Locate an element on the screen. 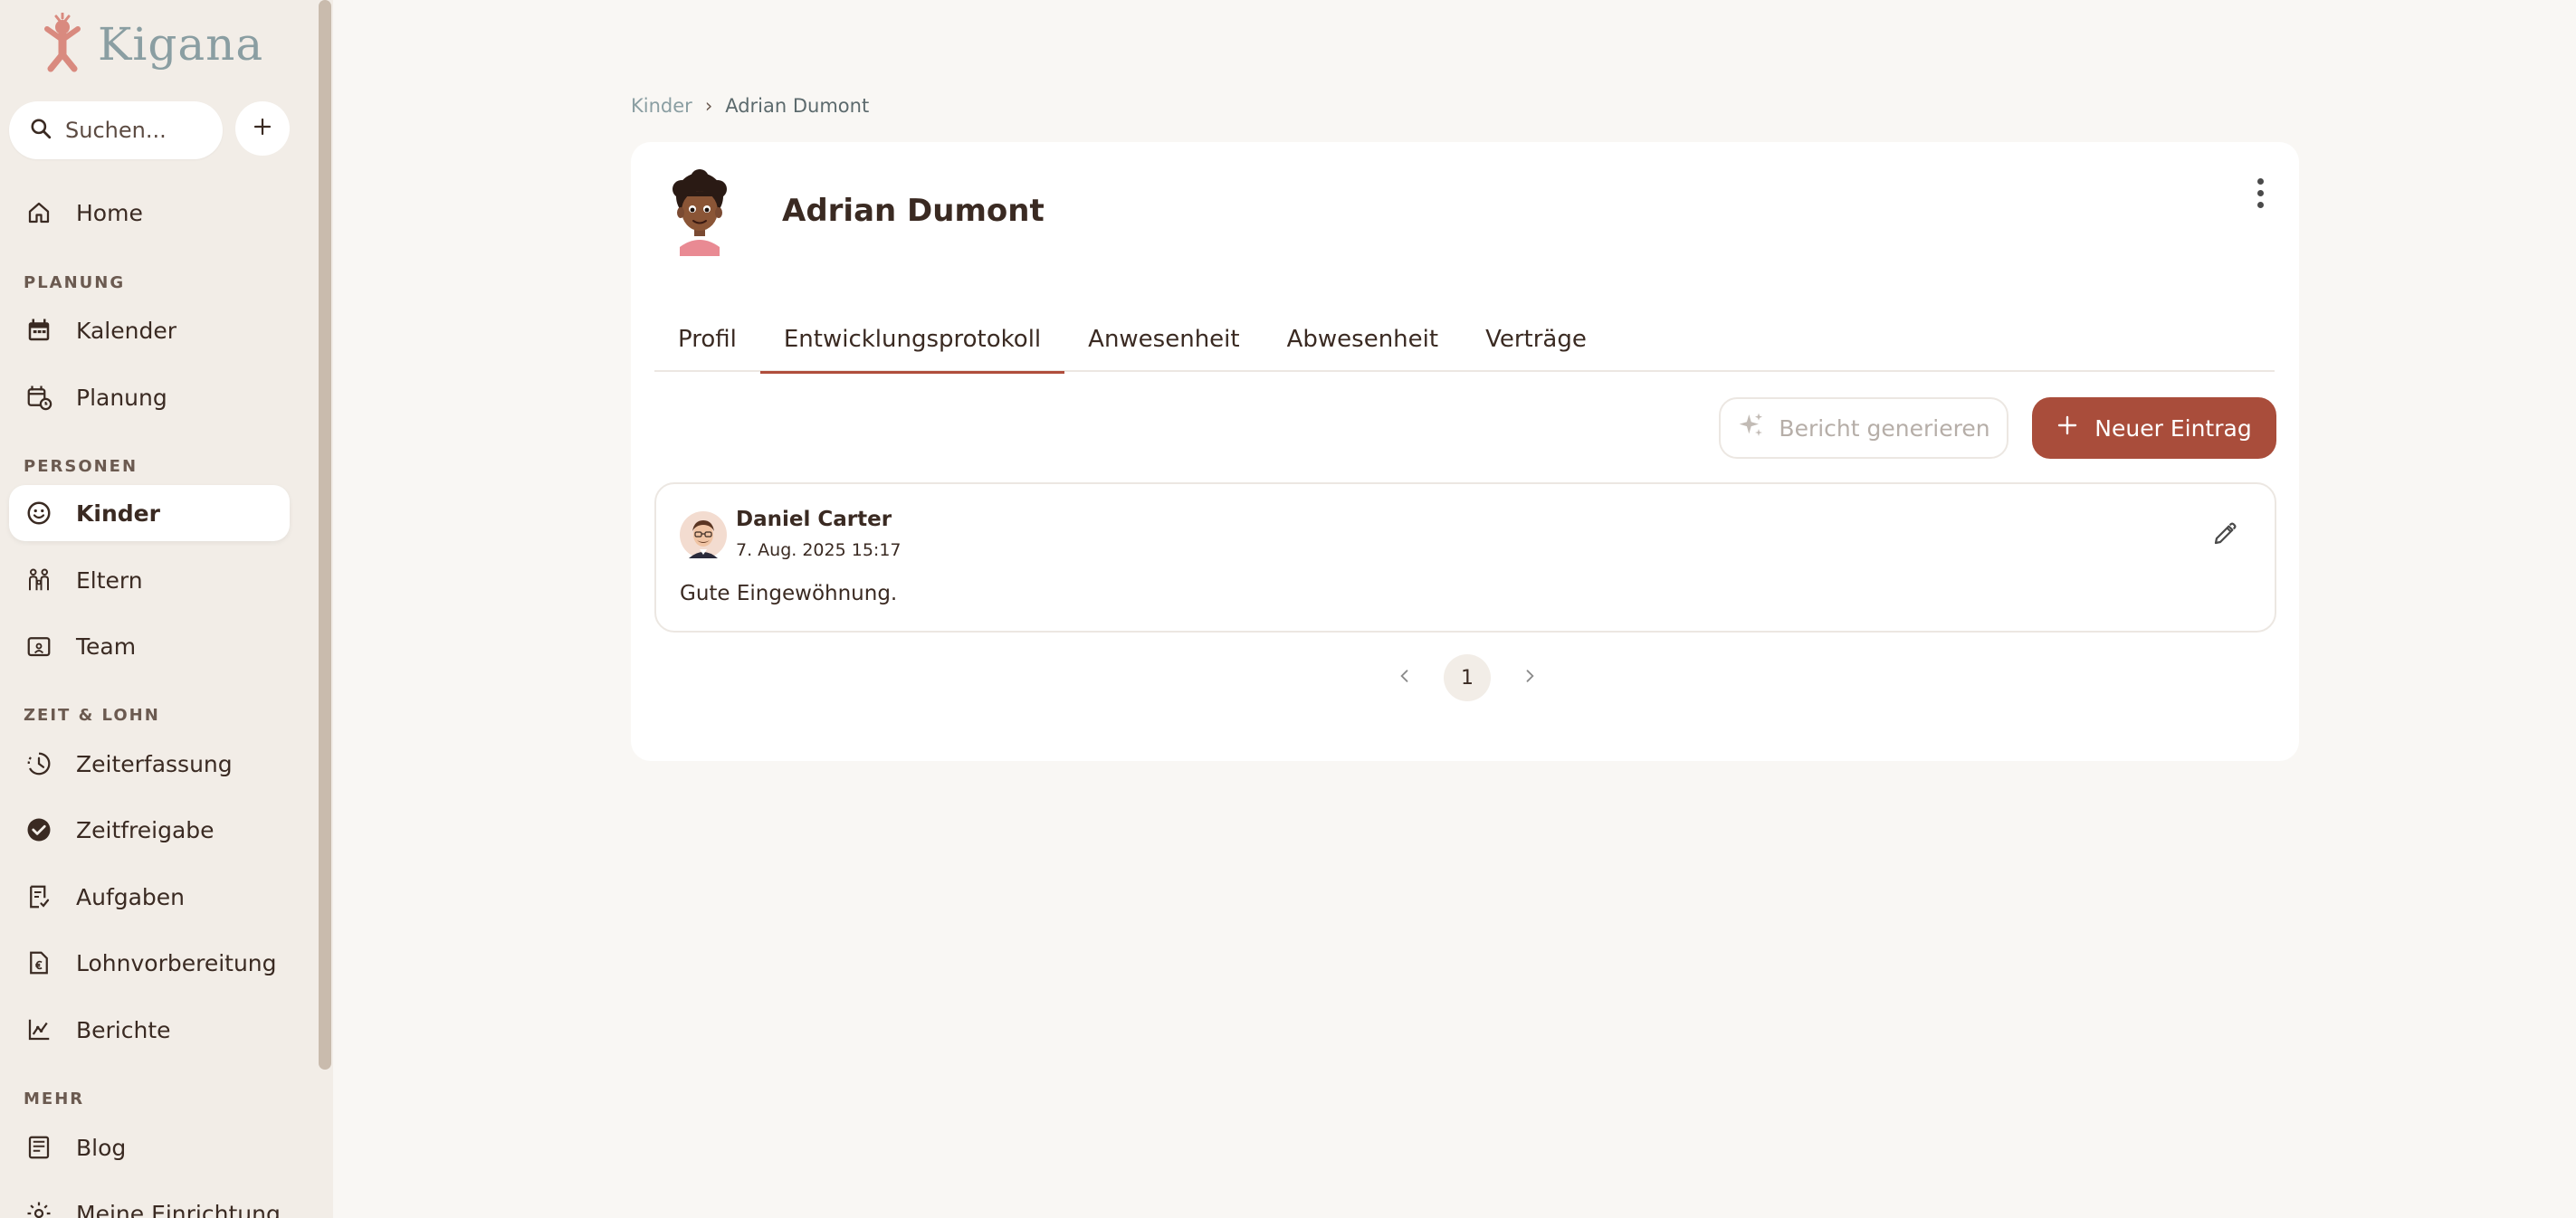 This screenshot has width=2576, height=1218. sidebar-item-label: Aufgaben is located at coordinates (131, 896).